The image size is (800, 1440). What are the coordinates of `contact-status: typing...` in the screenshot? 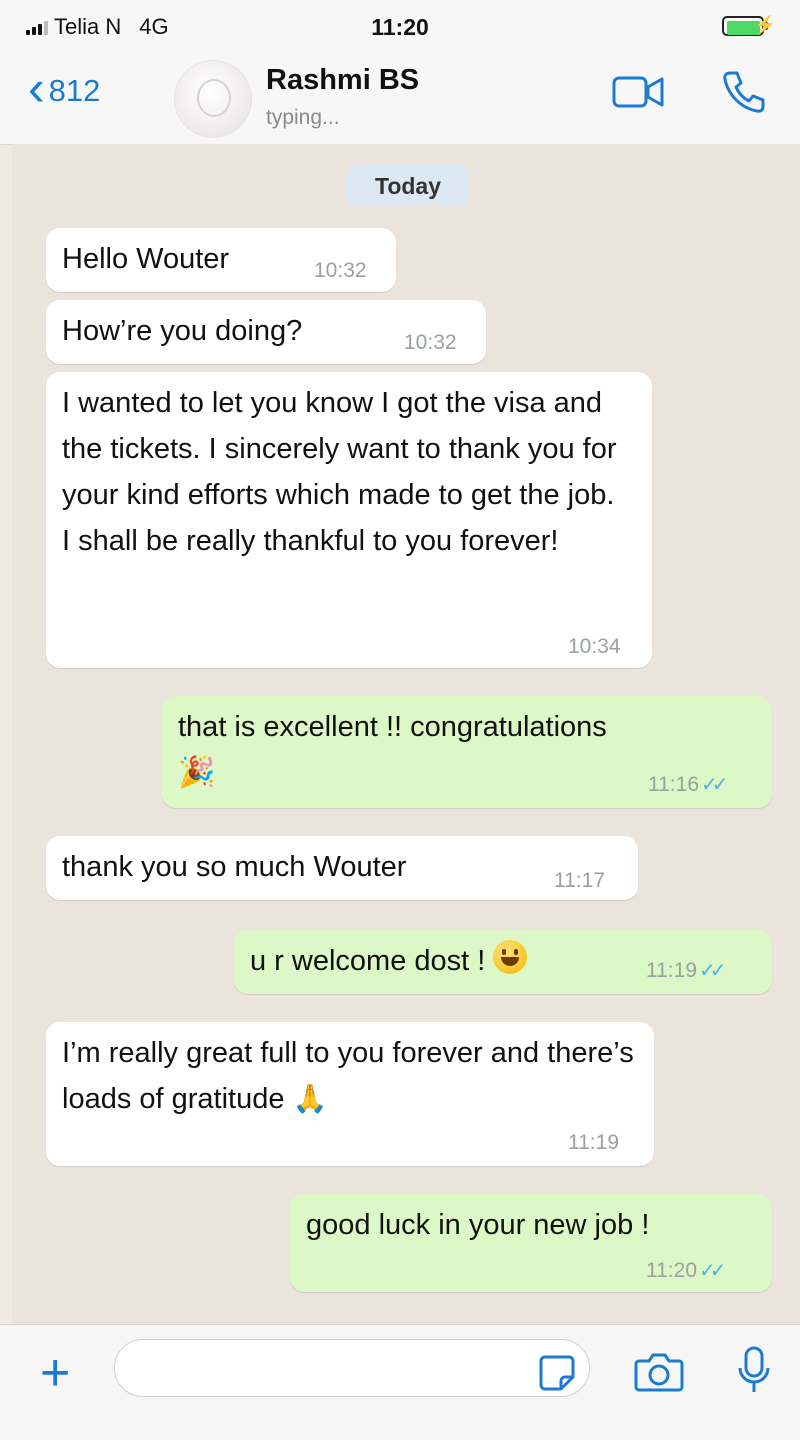 It's located at (303, 117).